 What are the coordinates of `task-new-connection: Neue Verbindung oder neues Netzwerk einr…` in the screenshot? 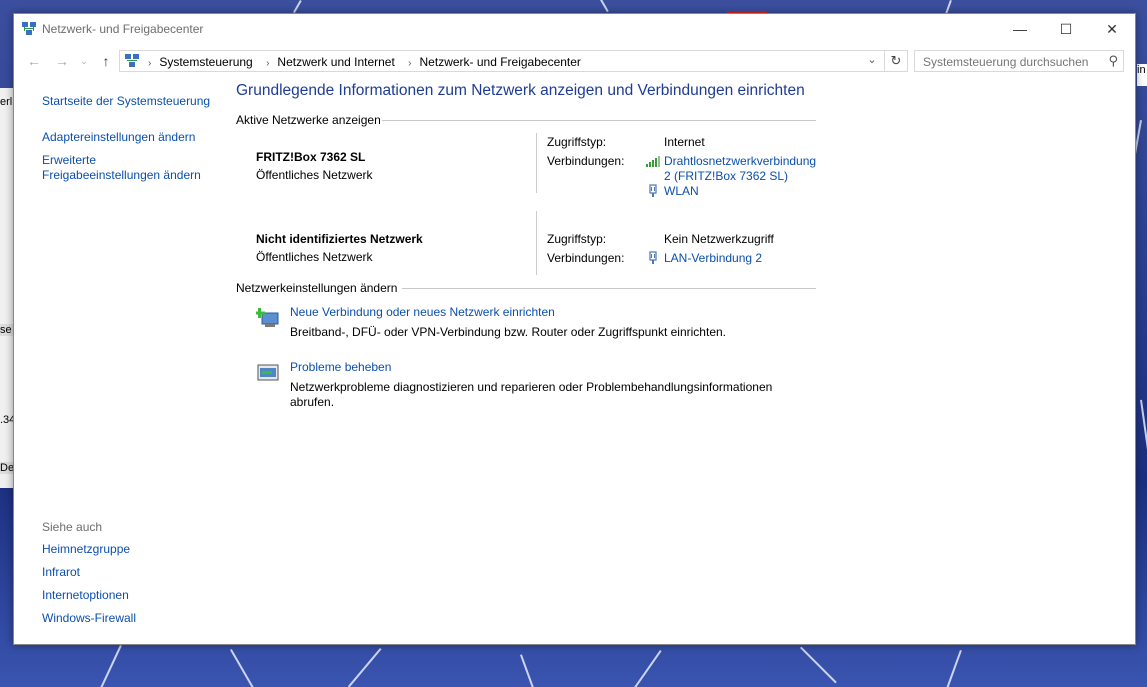 It's located at (531, 332).